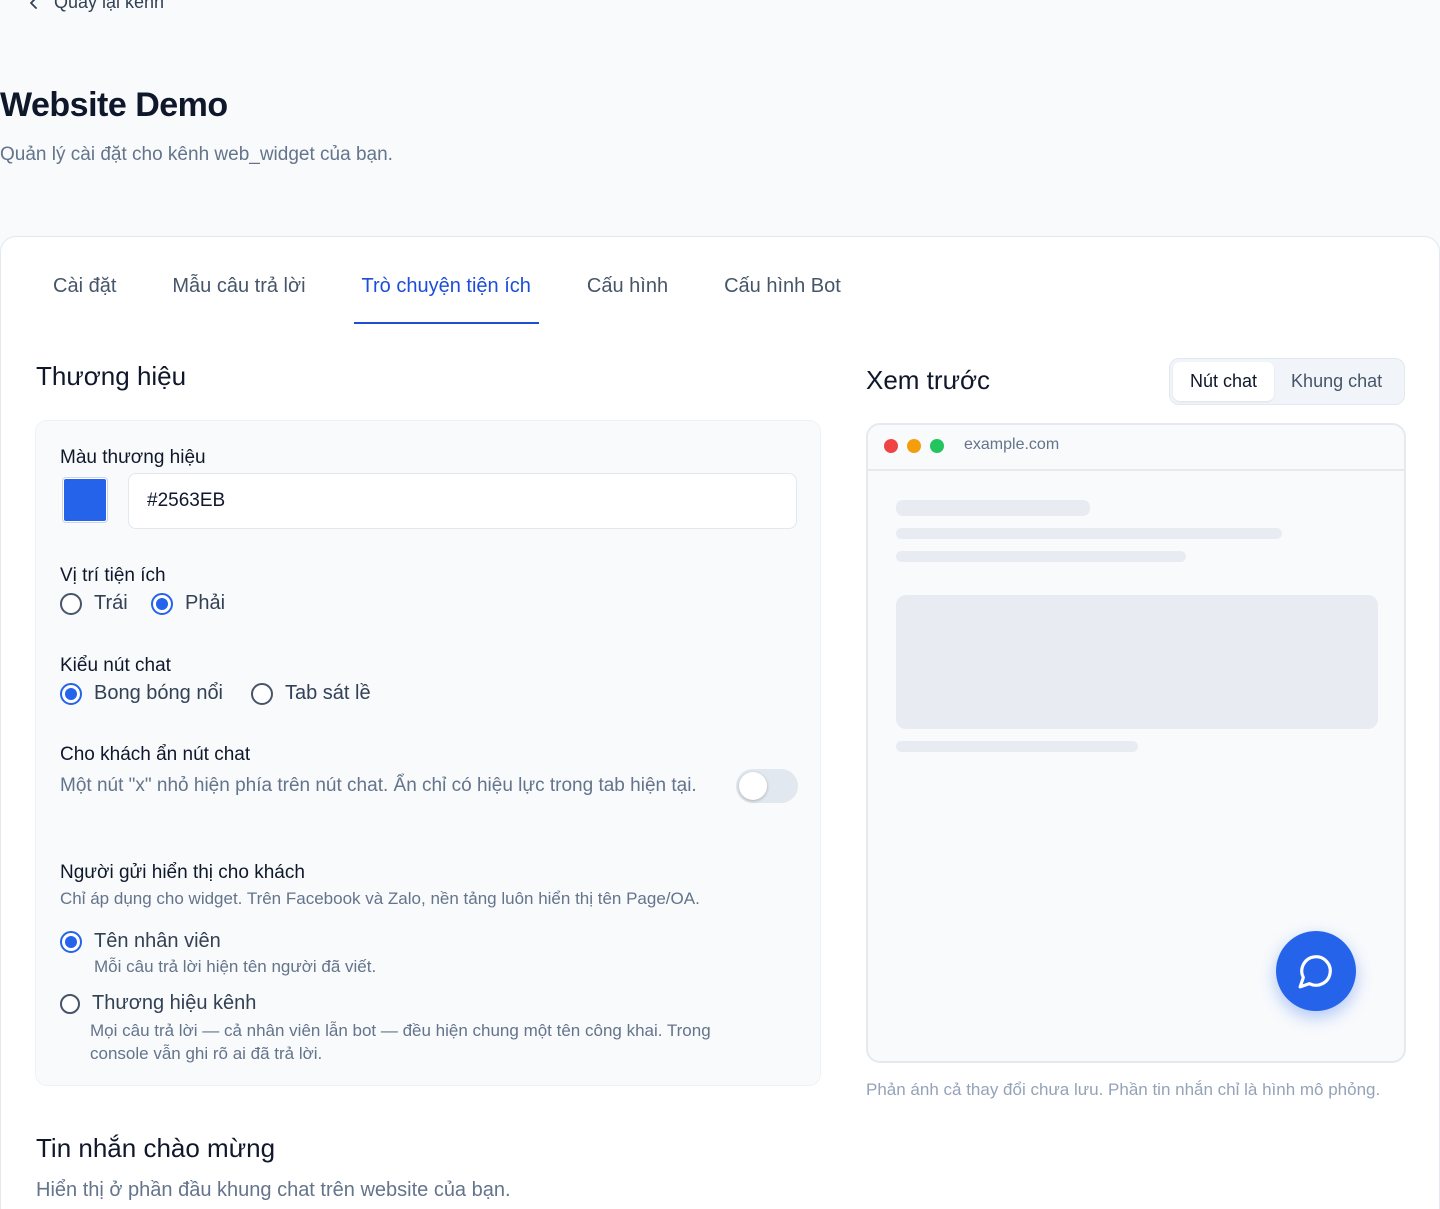 The image size is (1440, 1209). What do you see at coordinates (84, 280) in the screenshot?
I see `tab-settings: Cài đặt` at bounding box center [84, 280].